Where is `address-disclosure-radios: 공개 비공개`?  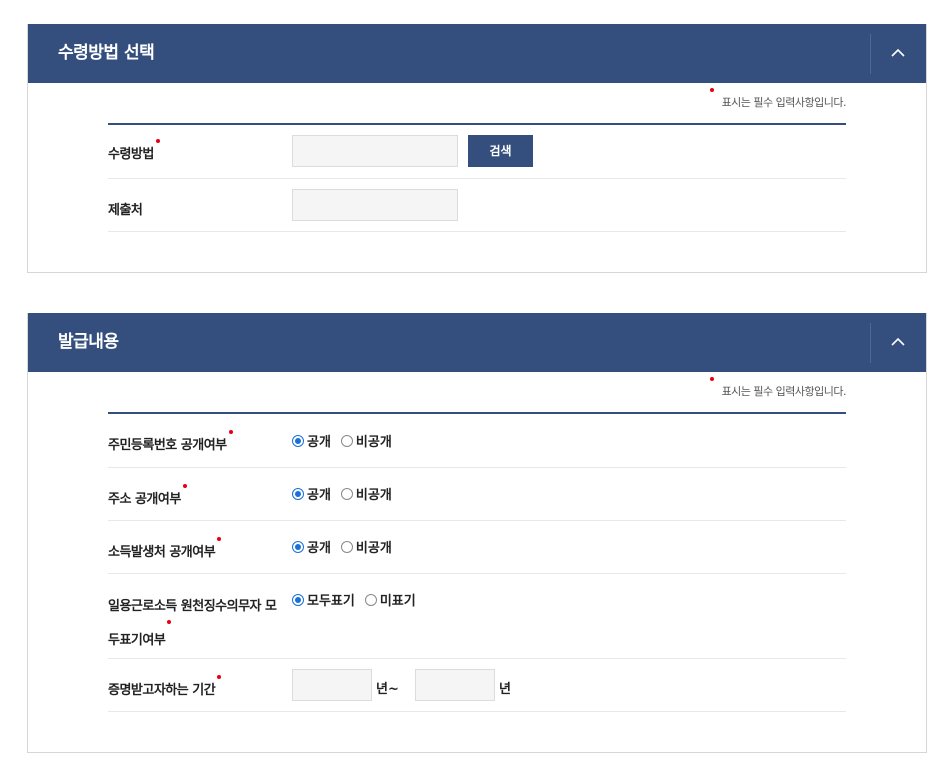
address-disclosure-radios: 공개 비공개 is located at coordinates (347, 493).